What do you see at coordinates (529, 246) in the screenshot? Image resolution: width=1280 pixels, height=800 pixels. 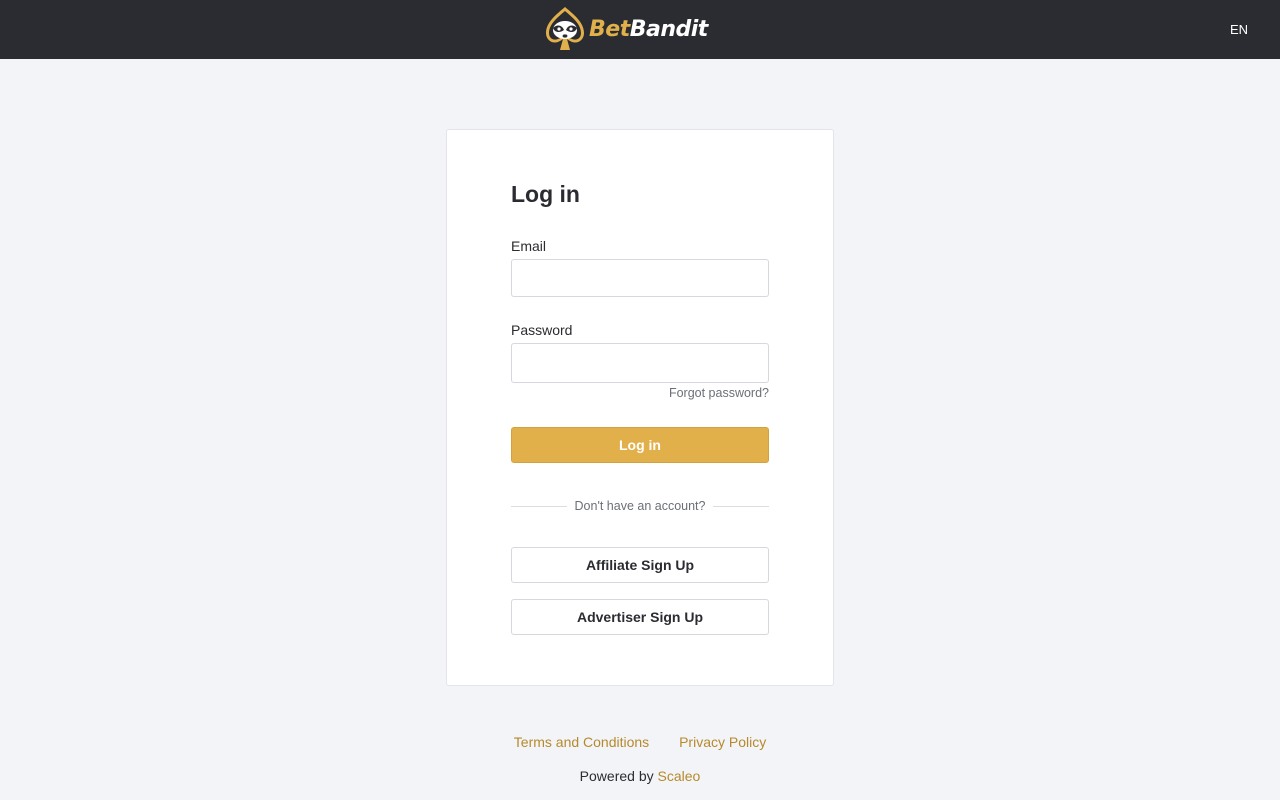 I see `email-label: Email` at bounding box center [529, 246].